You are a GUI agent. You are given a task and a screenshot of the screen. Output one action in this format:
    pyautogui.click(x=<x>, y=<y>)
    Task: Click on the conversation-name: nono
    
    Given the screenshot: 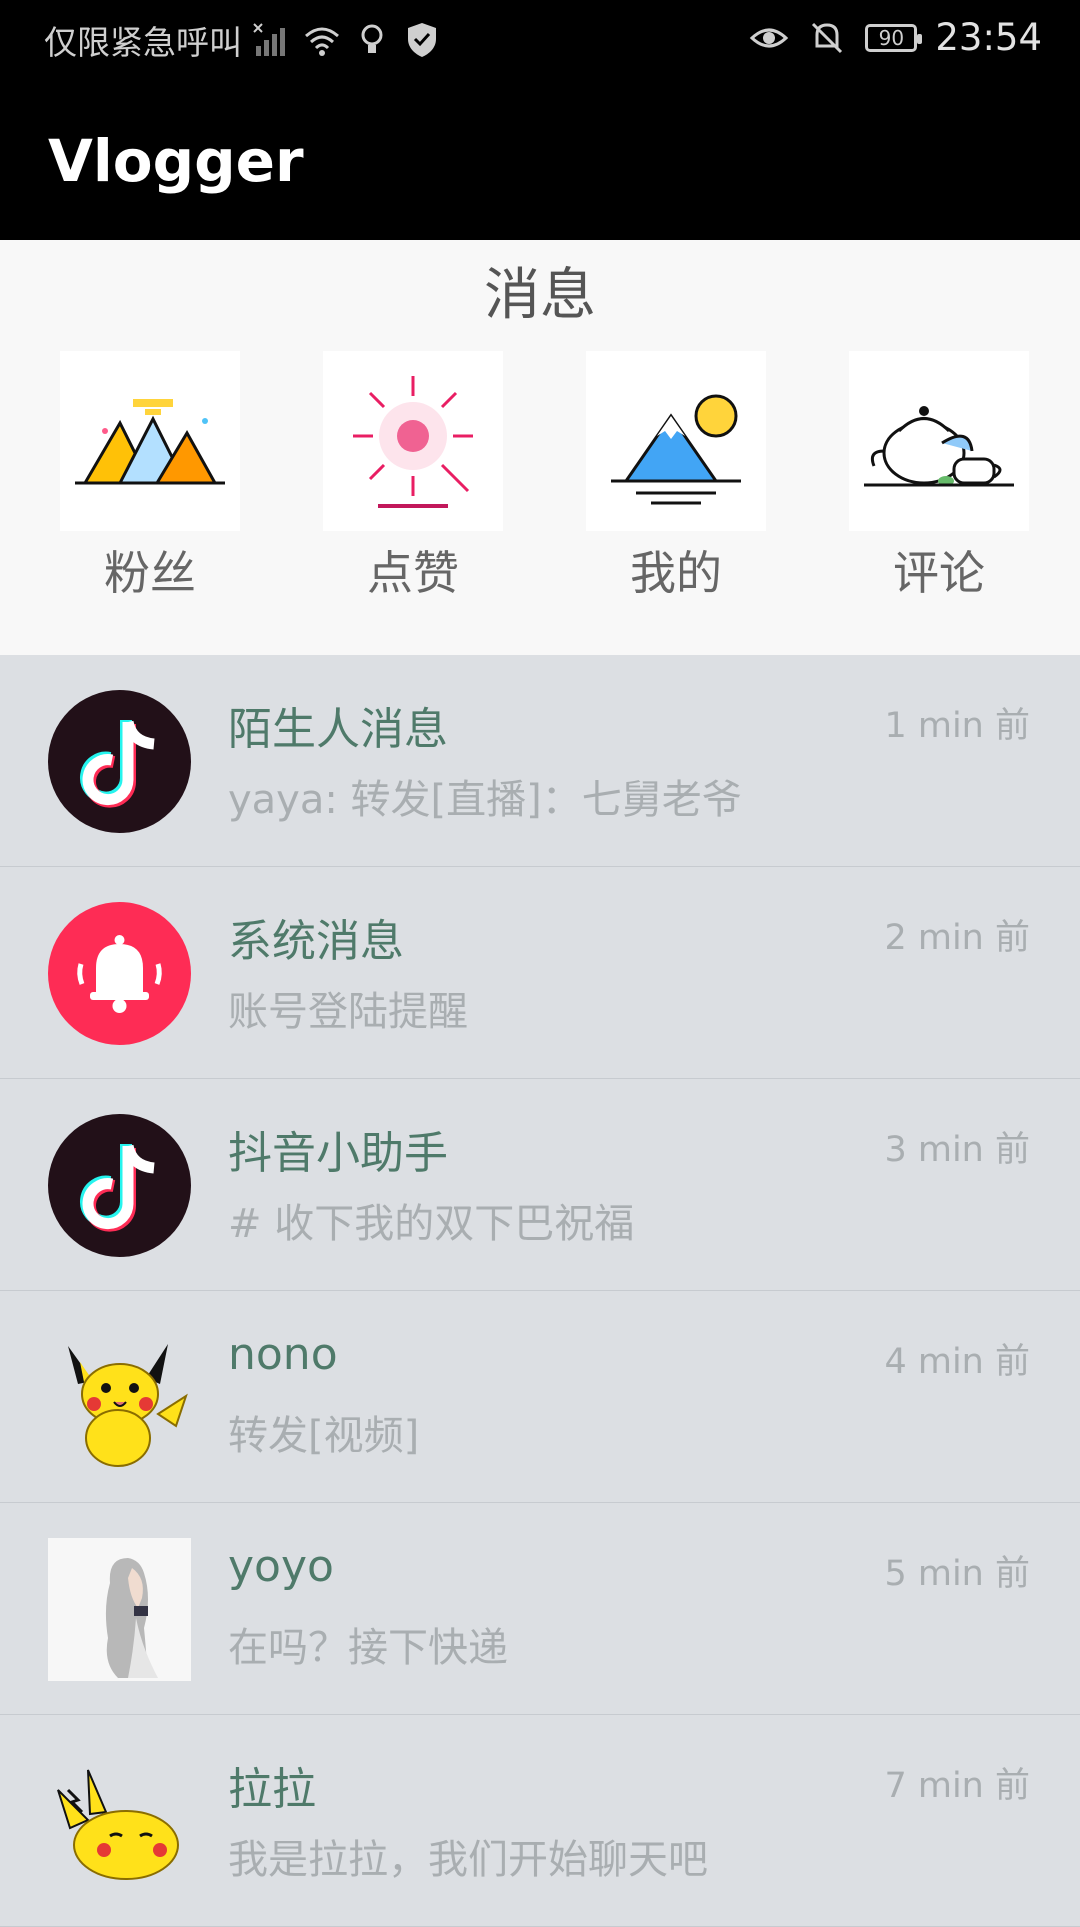 What is the action you would take?
    pyautogui.click(x=283, y=1354)
    